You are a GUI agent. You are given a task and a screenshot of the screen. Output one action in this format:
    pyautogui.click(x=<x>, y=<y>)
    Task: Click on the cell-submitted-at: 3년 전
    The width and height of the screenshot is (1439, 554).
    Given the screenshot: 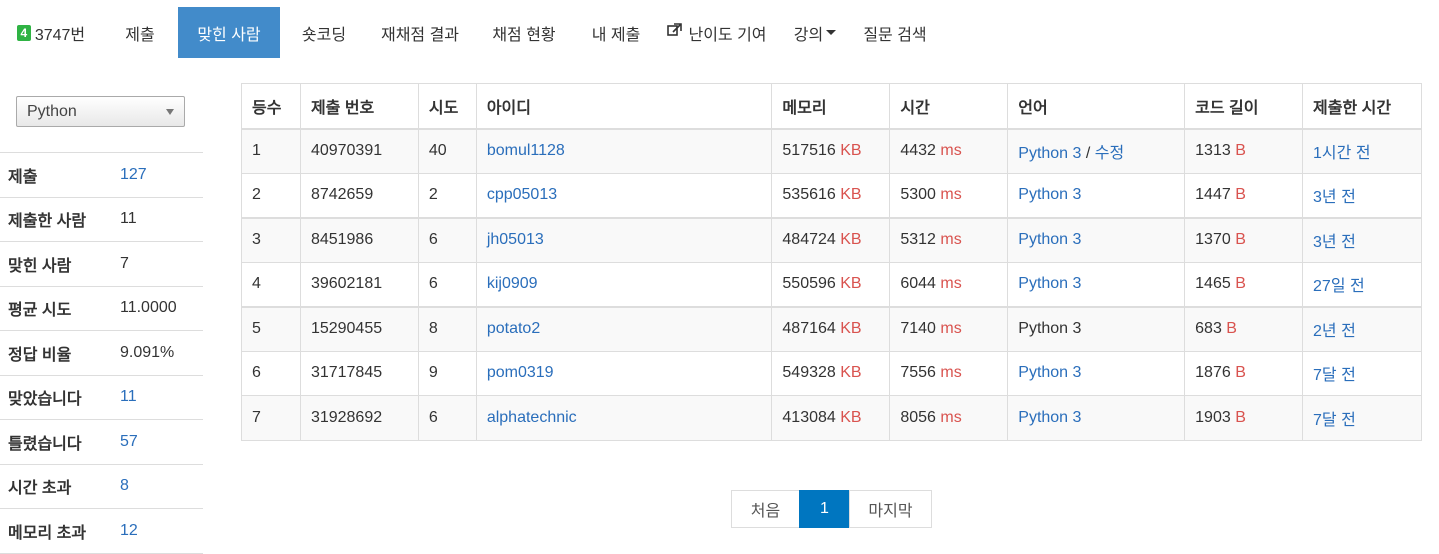 What is the action you would take?
    pyautogui.click(x=1362, y=239)
    